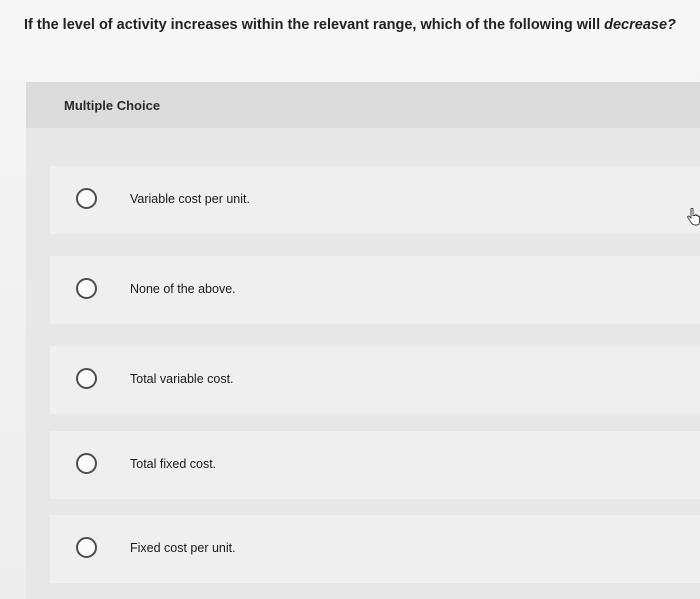 Image resolution: width=700 pixels, height=599 pixels. Describe the element at coordinates (182, 379) in the screenshot. I see `choice-label: Total variable cost.` at that location.